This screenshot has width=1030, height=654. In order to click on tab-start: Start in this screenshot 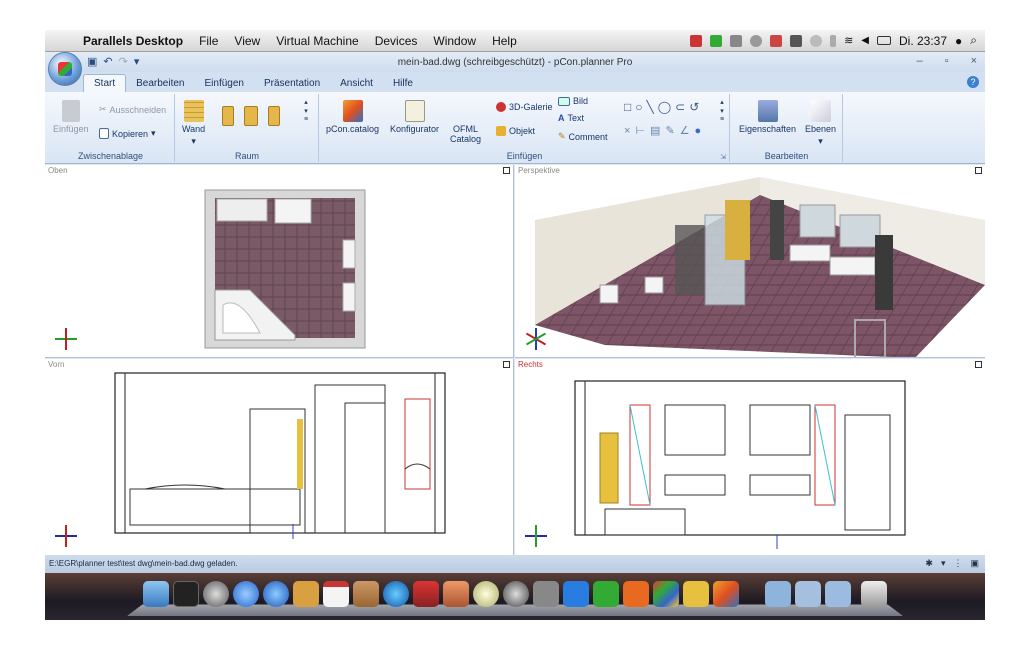, I will do `click(105, 83)`.